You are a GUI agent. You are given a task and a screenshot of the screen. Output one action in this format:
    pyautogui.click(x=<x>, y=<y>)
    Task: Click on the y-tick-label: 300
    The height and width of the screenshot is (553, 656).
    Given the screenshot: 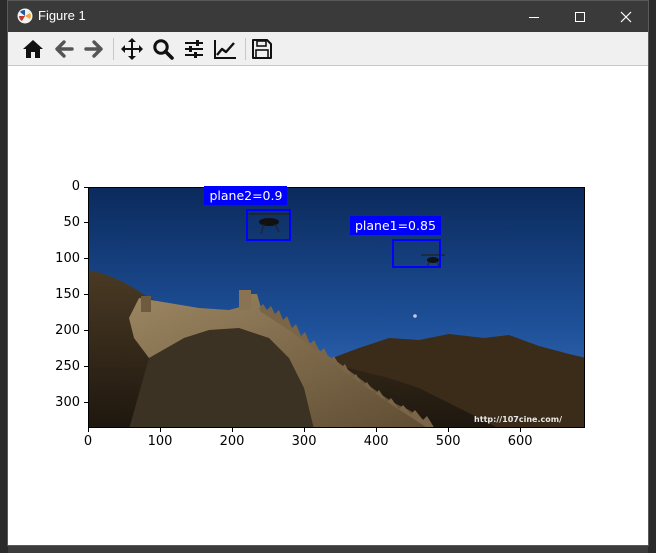 What is the action you would take?
    pyautogui.click(x=67, y=402)
    